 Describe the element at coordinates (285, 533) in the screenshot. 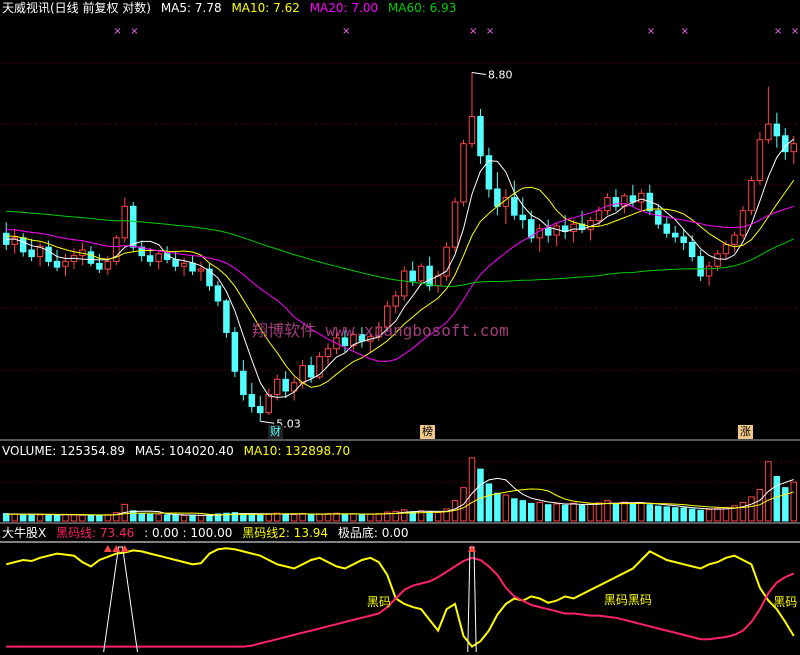

I see `indicator-line2-readout: 黑码线2: 13.94` at that location.